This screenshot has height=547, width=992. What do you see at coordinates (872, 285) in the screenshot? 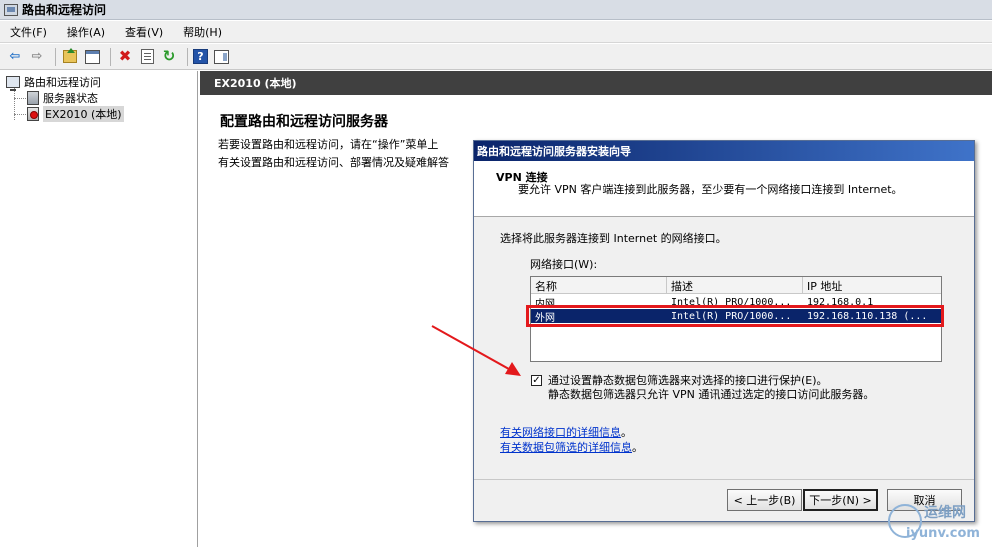
I see `column-header-ip: IP 地址` at bounding box center [872, 285].